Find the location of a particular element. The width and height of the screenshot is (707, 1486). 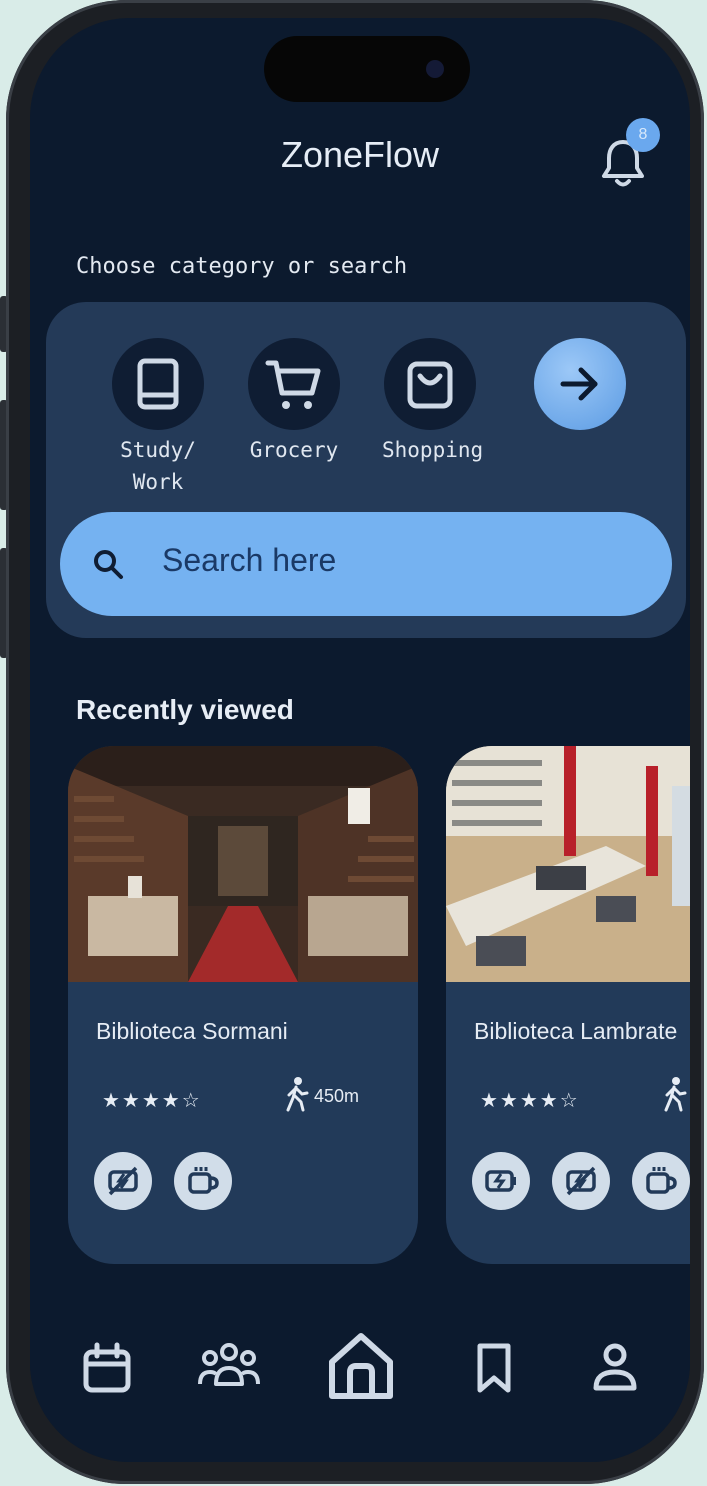

app-title: ZoneFlow is located at coordinates (360, 154).